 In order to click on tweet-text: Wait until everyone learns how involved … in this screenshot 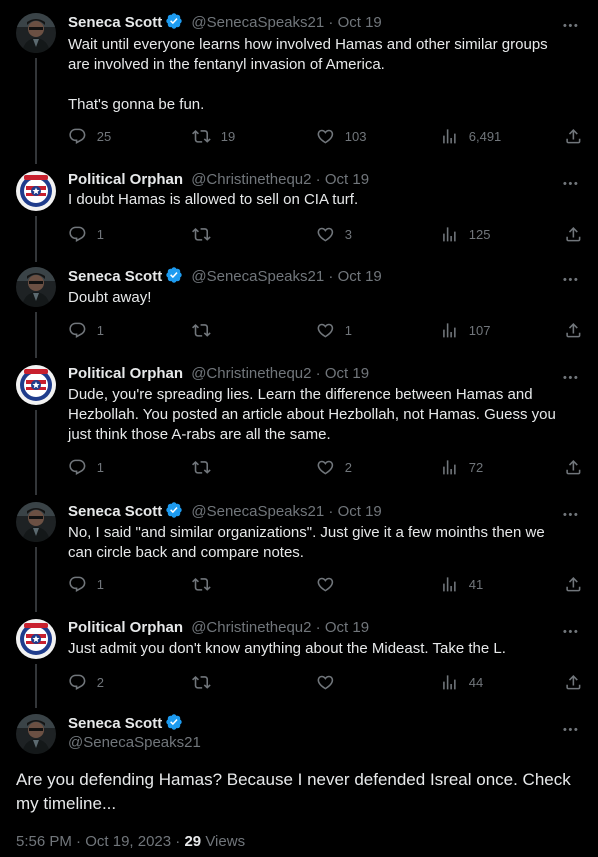, I will do `click(318, 75)`.